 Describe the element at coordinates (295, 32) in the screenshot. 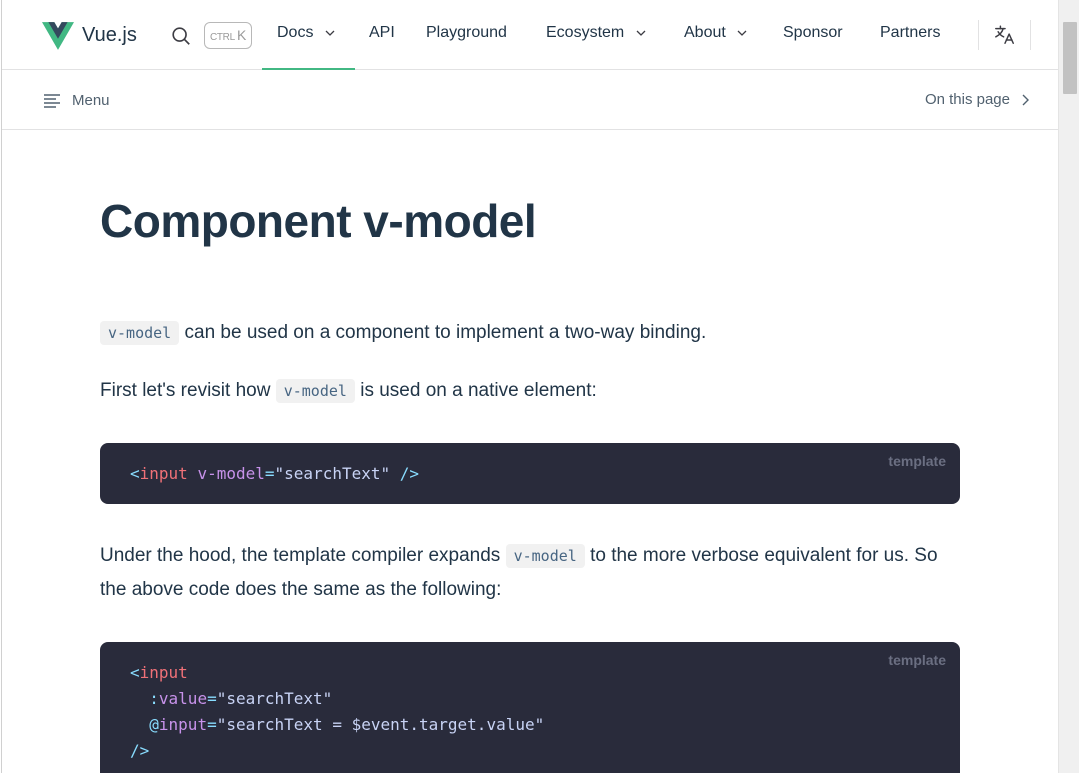

I see `nav-docs-label: Docs` at that location.